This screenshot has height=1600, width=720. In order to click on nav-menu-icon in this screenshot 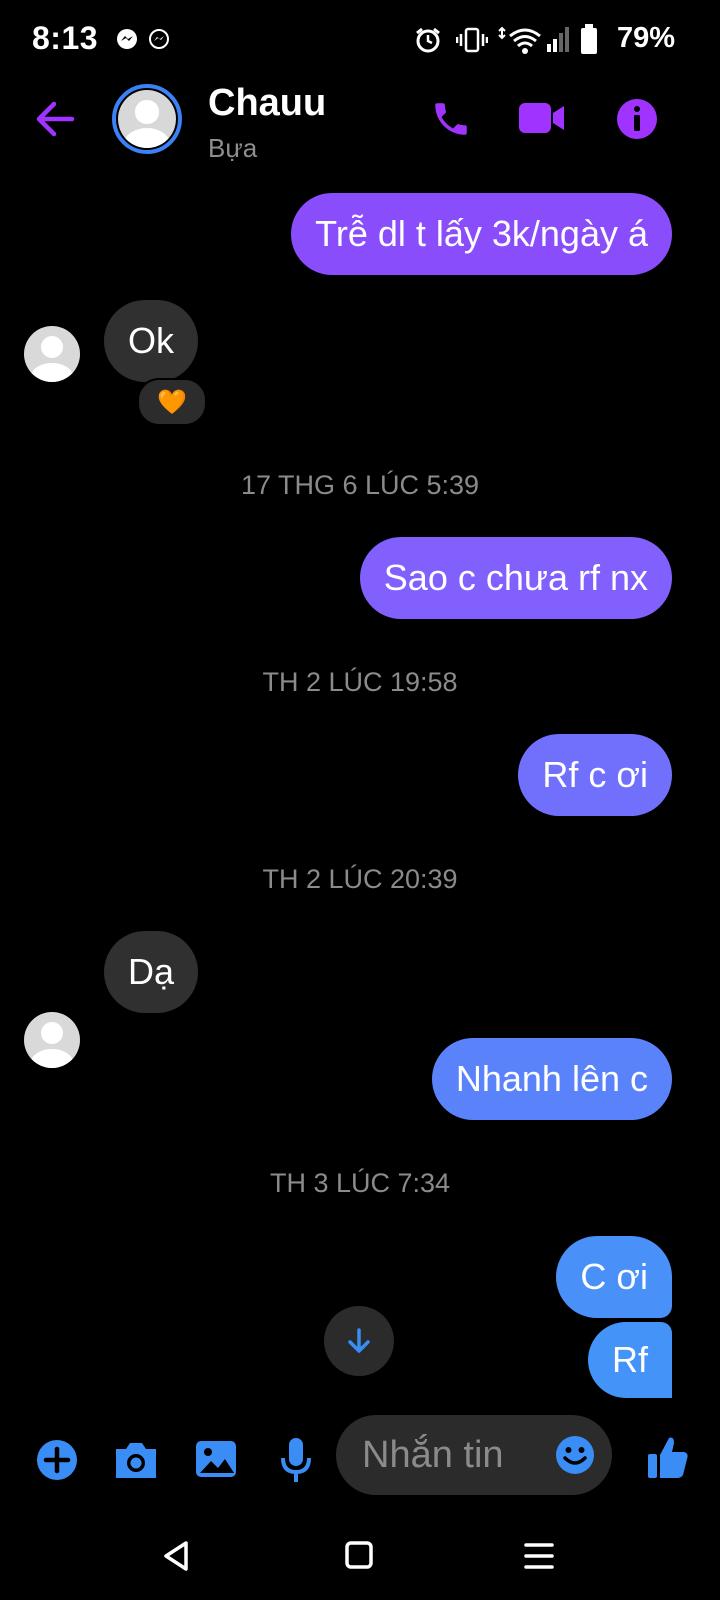, I will do `click(539, 1556)`.